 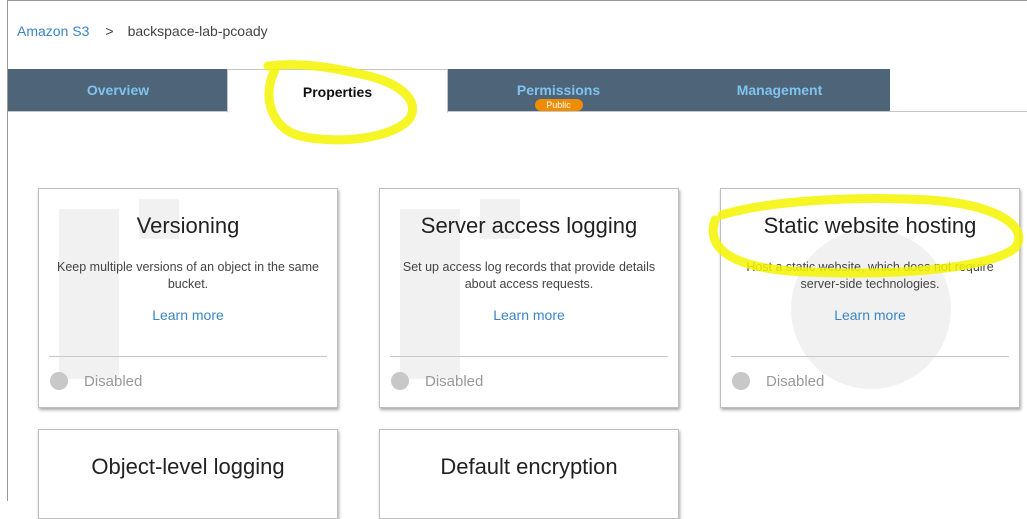 I want to click on tab-permissions-label: Permissions, so click(x=558, y=90).